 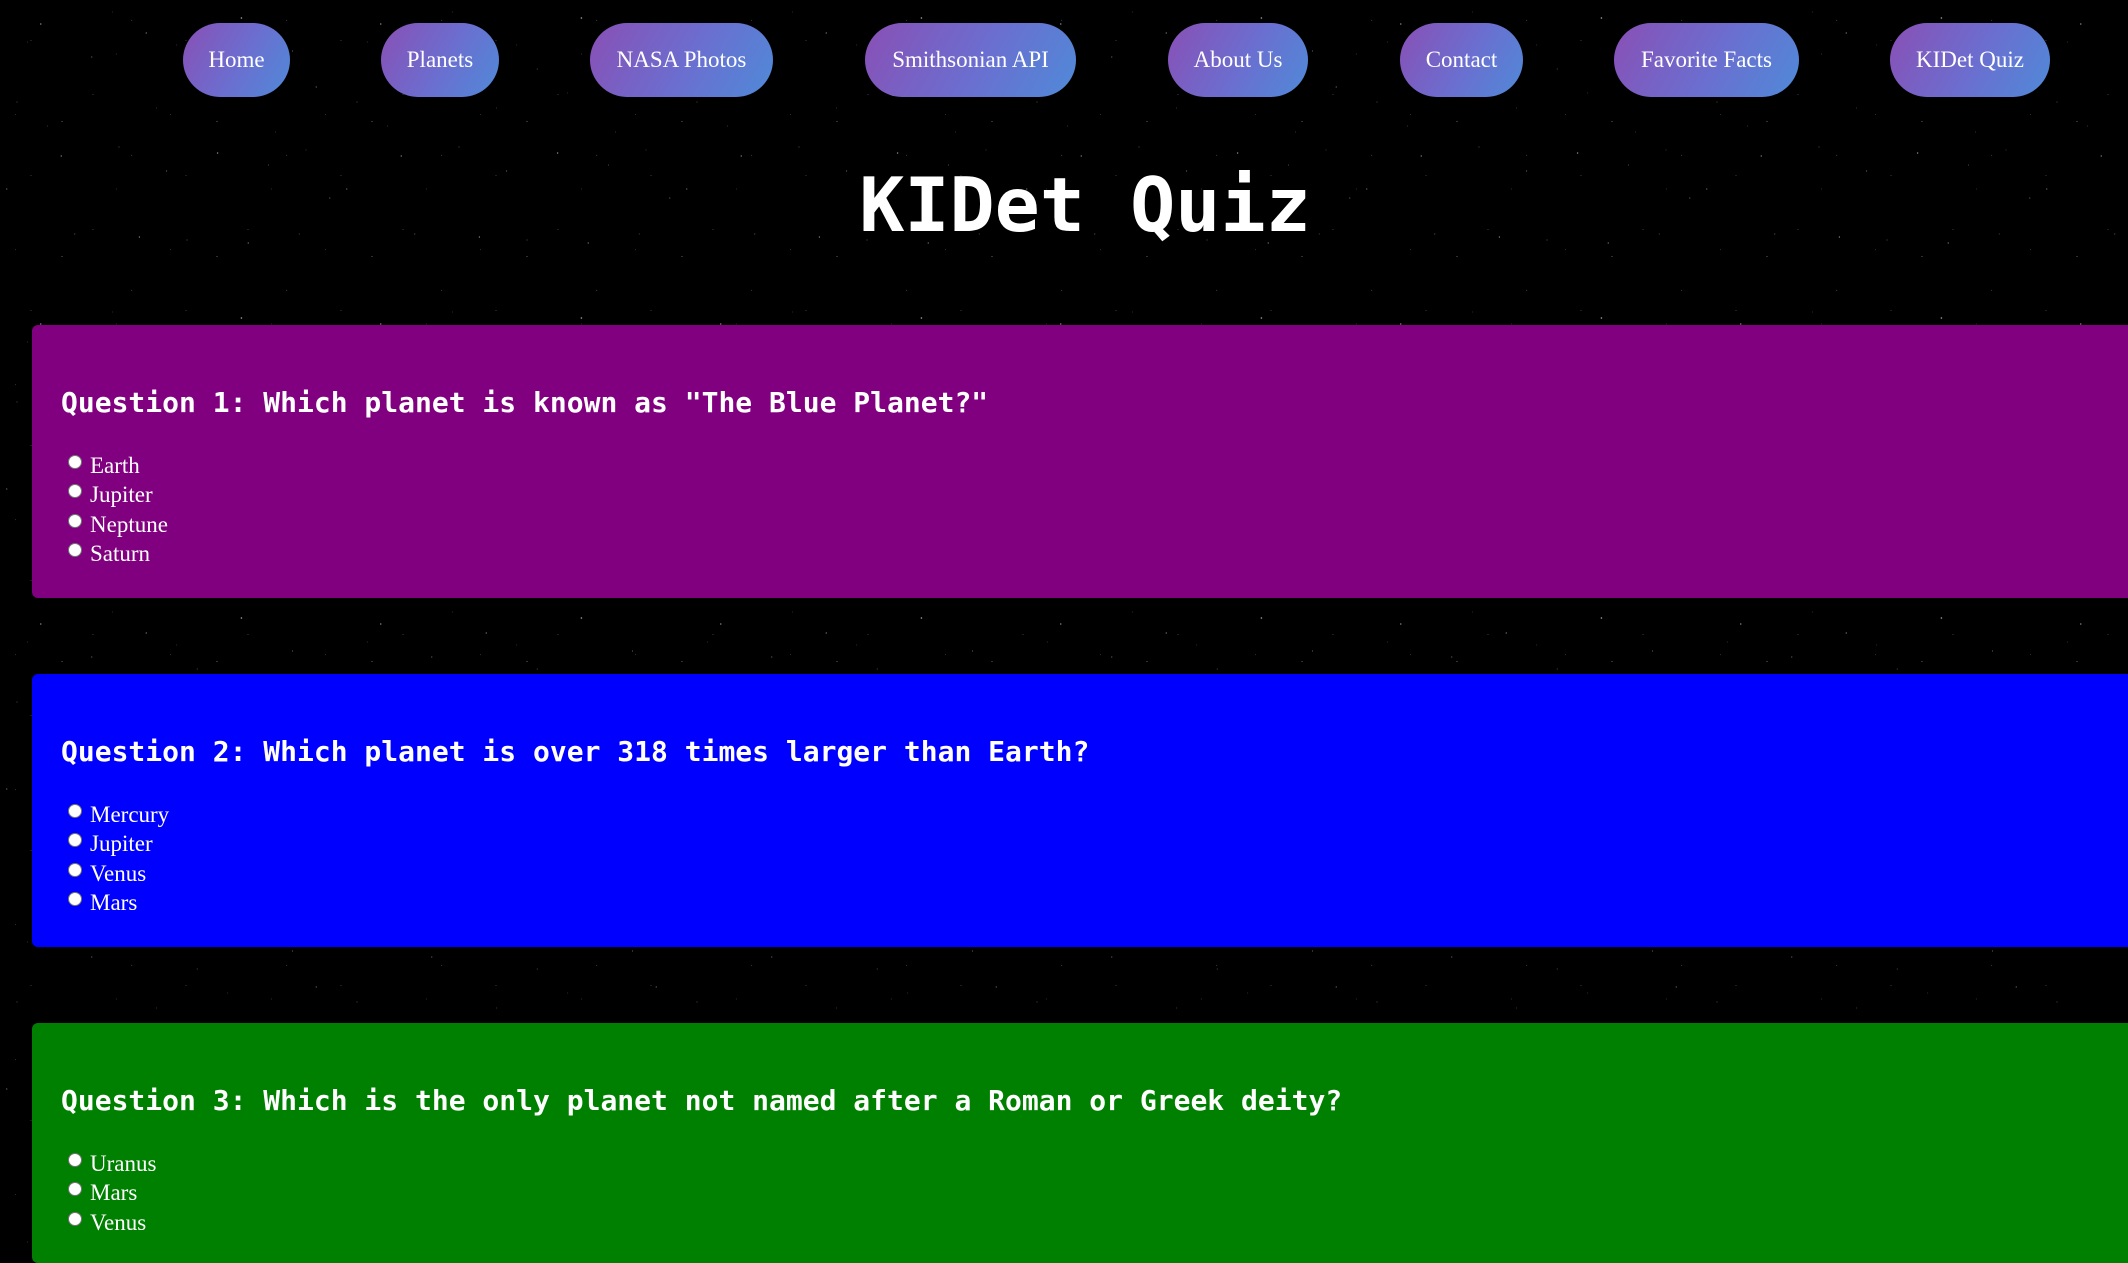 I want to click on question-1-option-jupiter: Jupiter, so click(x=118, y=496).